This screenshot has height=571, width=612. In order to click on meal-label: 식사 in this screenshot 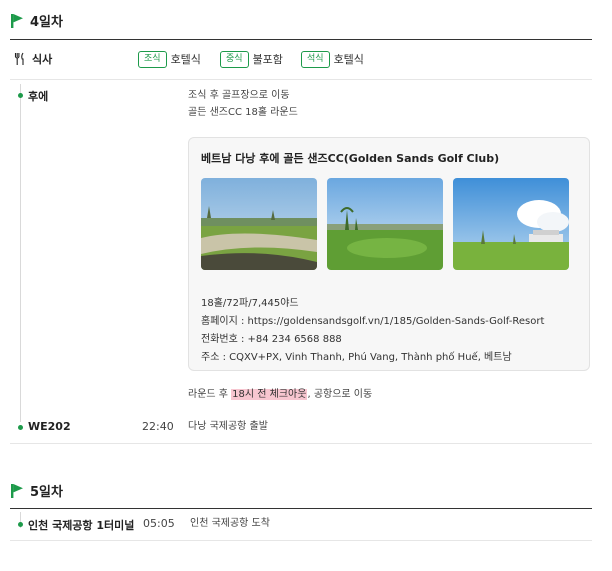, I will do `click(42, 59)`.